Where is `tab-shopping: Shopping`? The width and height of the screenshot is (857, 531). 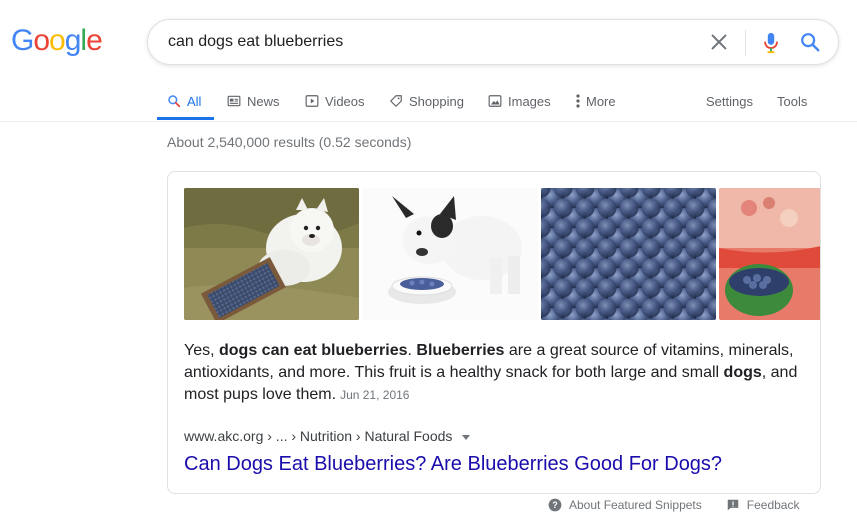 tab-shopping: Shopping is located at coordinates (426, 101).